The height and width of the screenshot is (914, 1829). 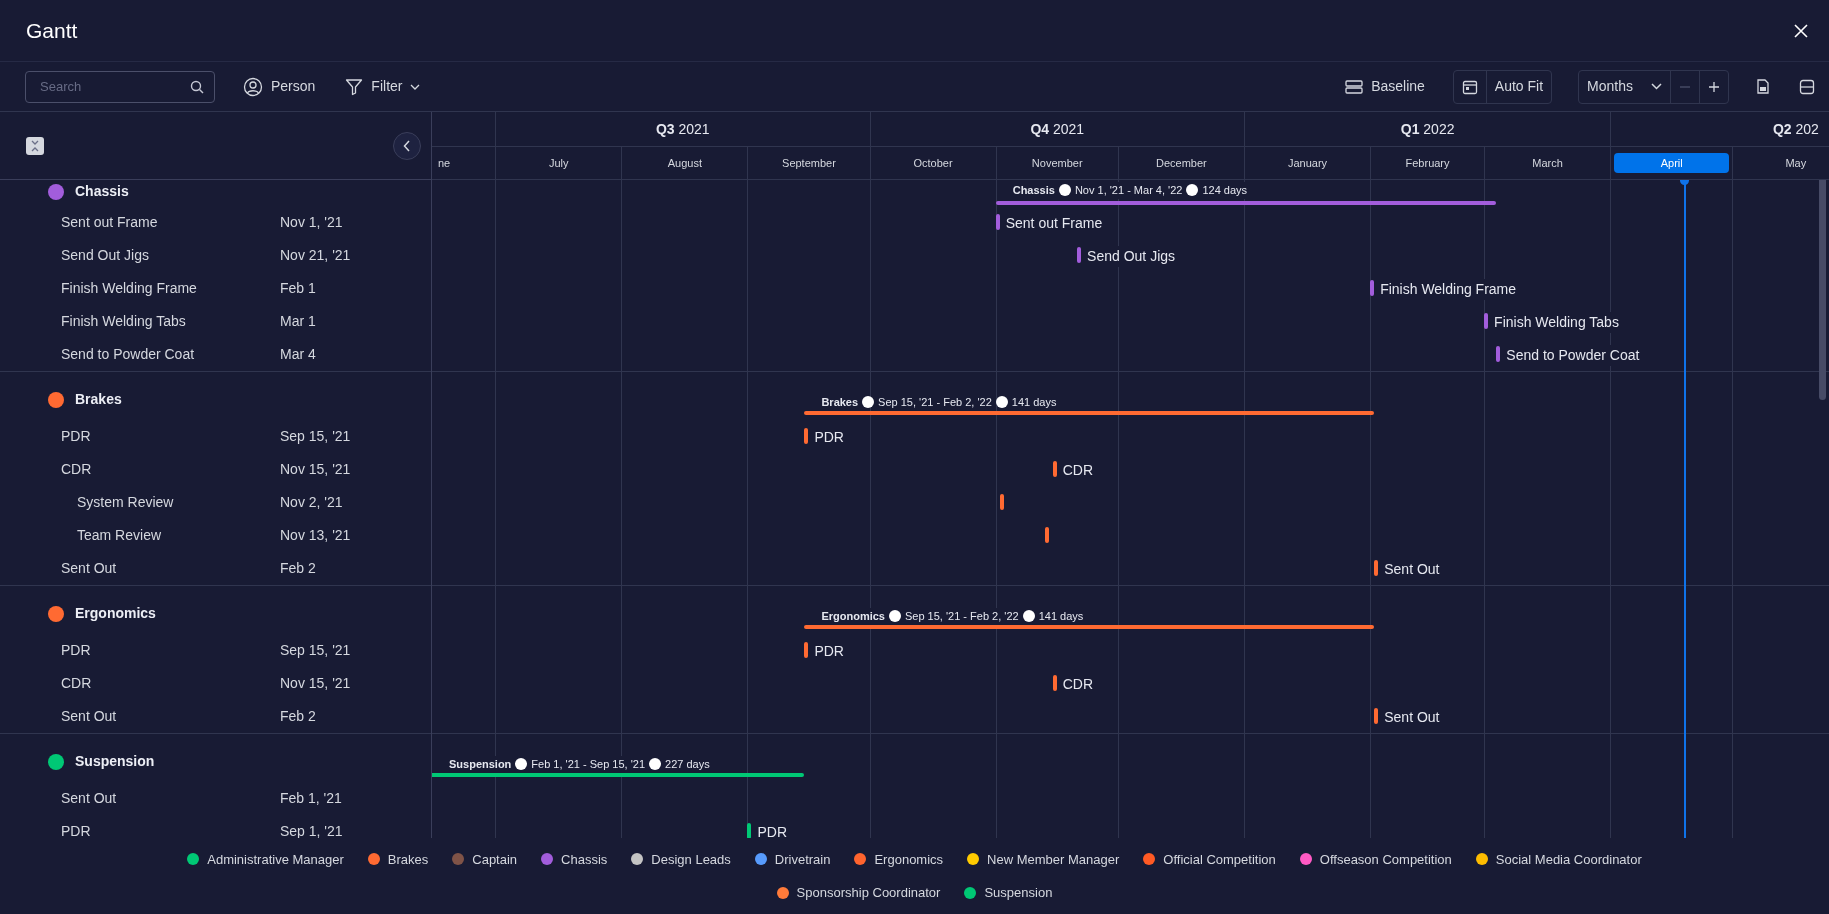 I want to click on legend-label: Social Media Coordinator, so click(x=1568, y=859).